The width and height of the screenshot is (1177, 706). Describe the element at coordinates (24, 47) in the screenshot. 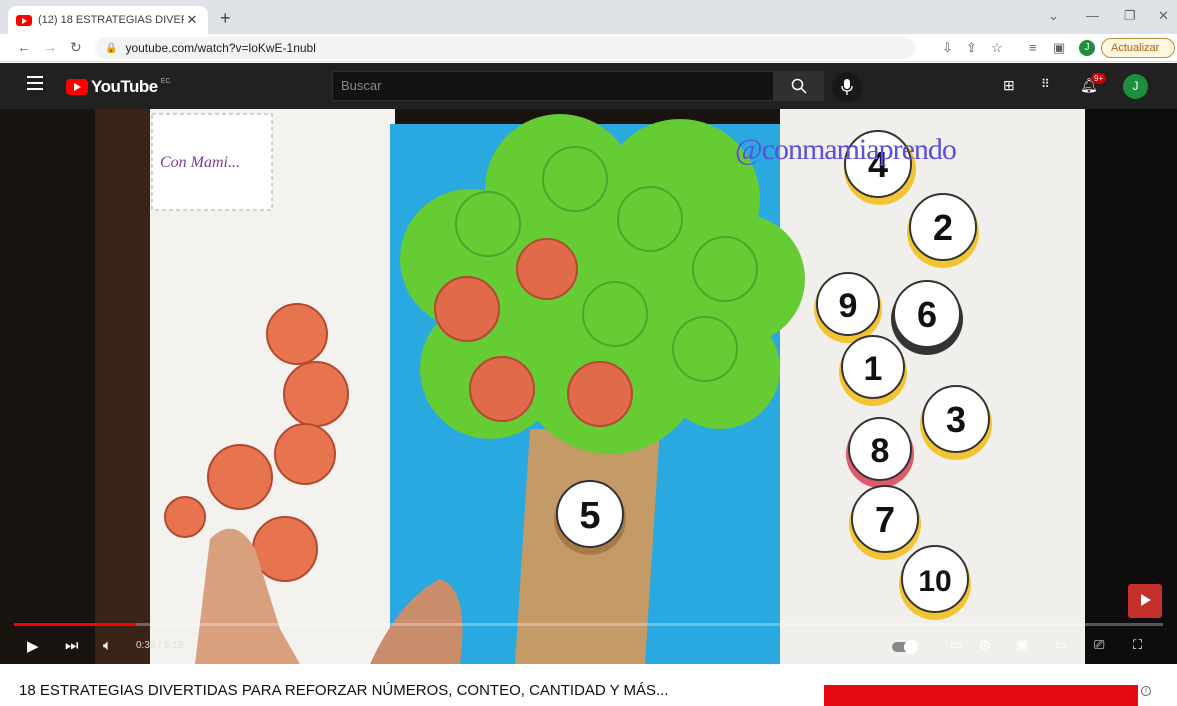

I see `back-icon: ←` at that location.